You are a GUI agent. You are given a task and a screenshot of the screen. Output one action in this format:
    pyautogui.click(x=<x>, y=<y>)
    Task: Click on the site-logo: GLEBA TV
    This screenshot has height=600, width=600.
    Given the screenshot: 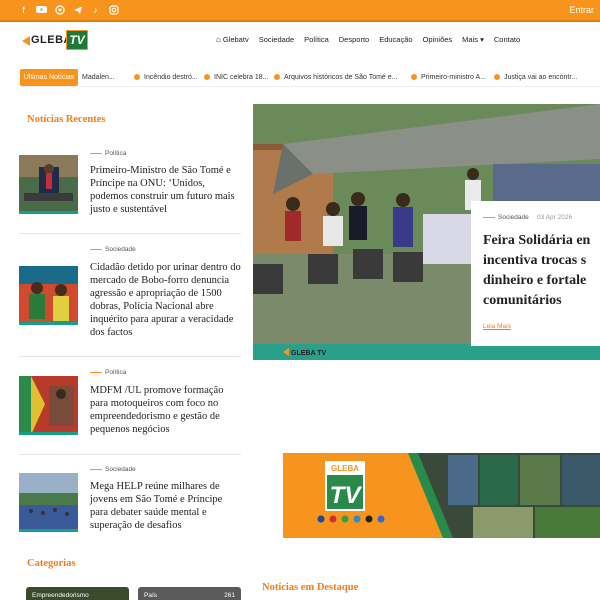 What is the action you would take?
    pyautogui.click(x=55, y=41)
    